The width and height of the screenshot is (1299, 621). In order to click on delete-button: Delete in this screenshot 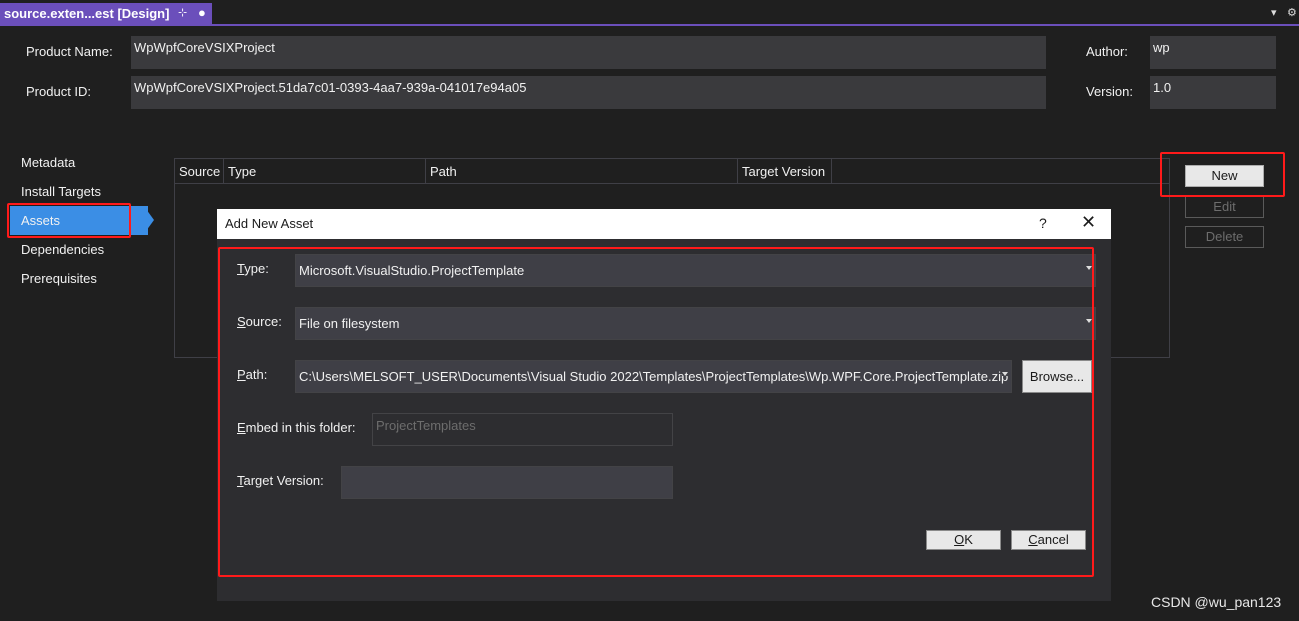, I will do `click(1224, 237)`.